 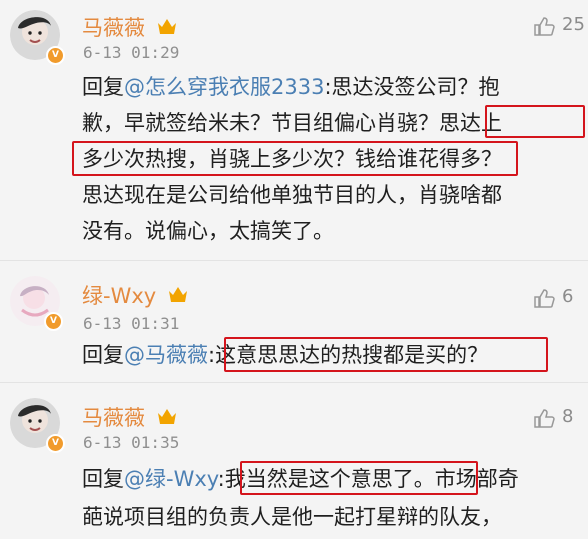 What do you see at coordinates (568, 416) in the screenshot?
I see `like-count: 8` at bounding box center [568, 416].